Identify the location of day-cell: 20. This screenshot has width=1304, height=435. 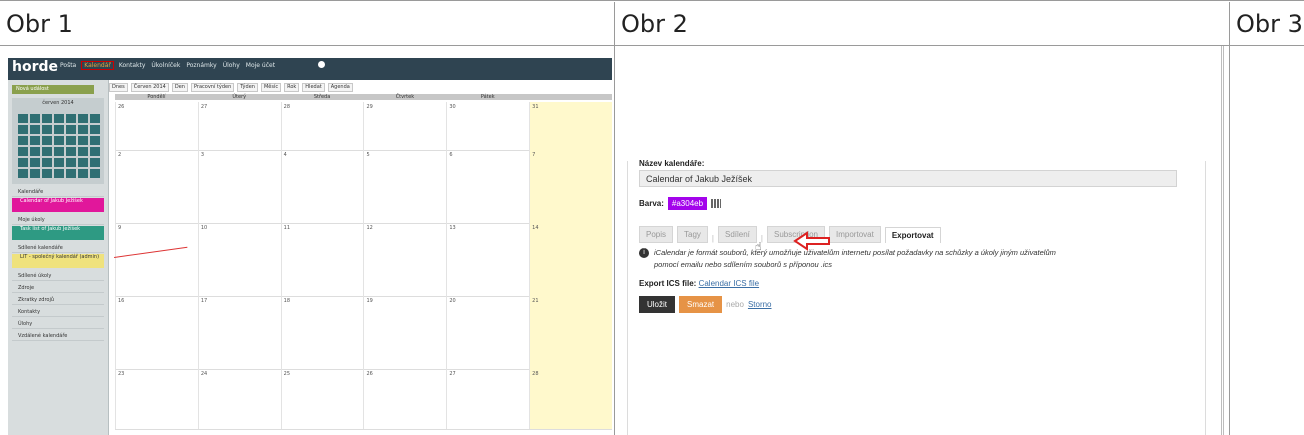
(487, 332).